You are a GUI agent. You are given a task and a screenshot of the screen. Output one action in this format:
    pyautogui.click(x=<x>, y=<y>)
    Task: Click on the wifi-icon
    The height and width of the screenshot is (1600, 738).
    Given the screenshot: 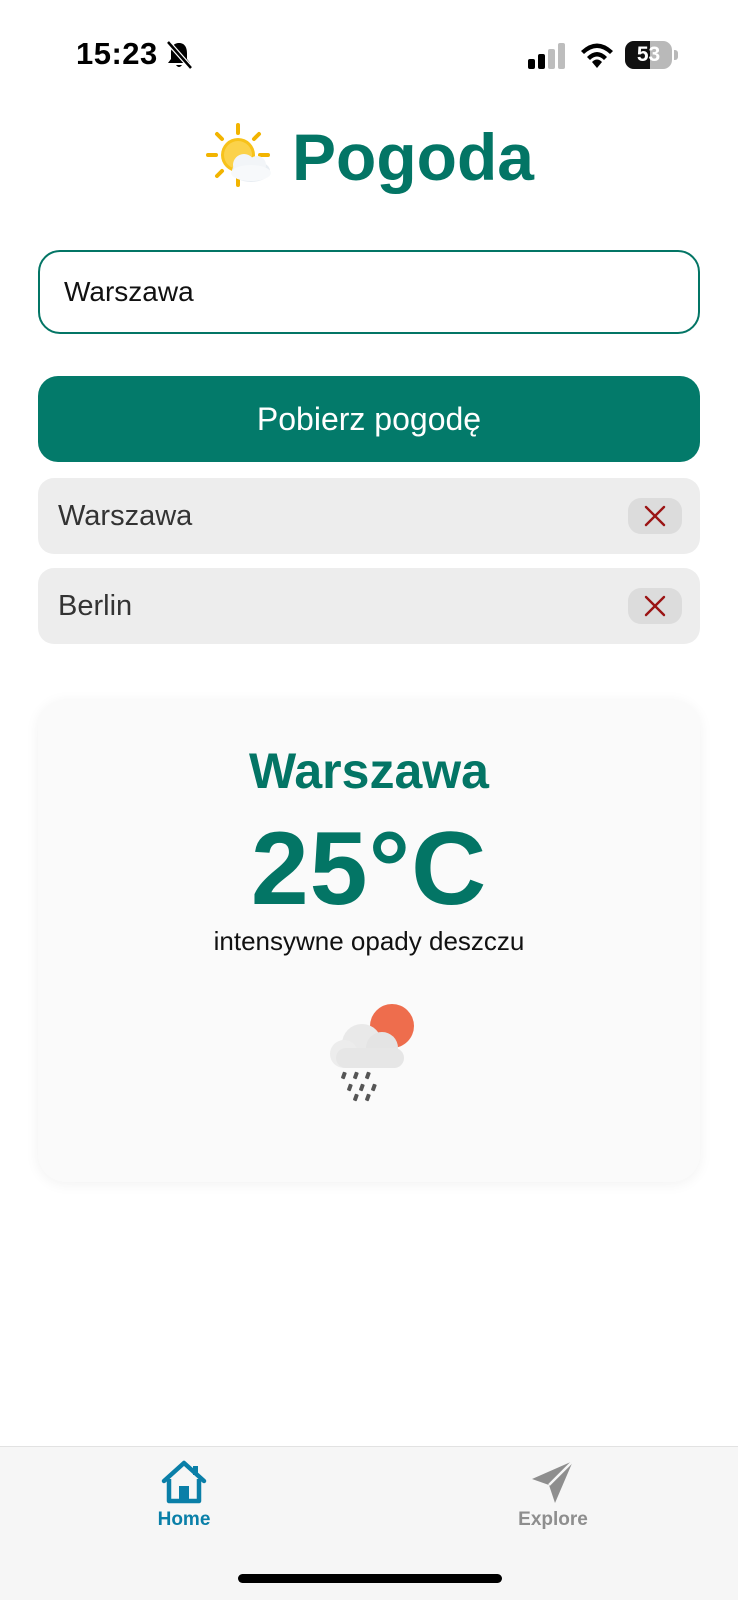 What is the action you would take?
    pyautogui.click(x=597, y=55)
    